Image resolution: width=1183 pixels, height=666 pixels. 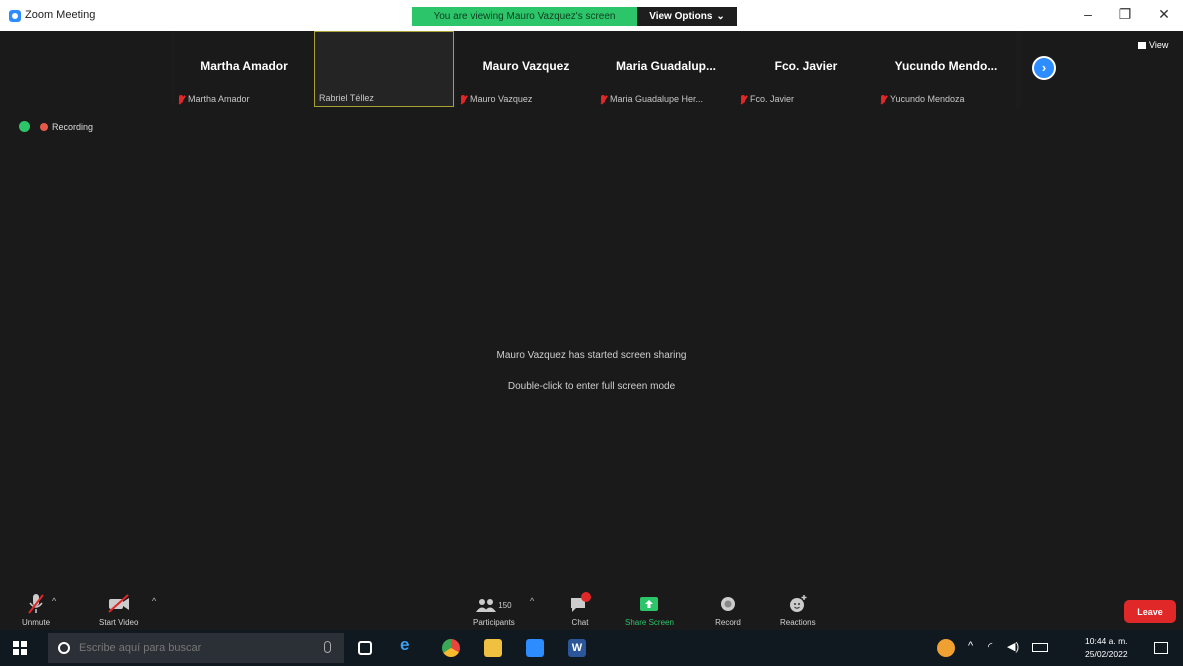 I want to click on start-video-button: Start Video, so click(x=118, y=608).